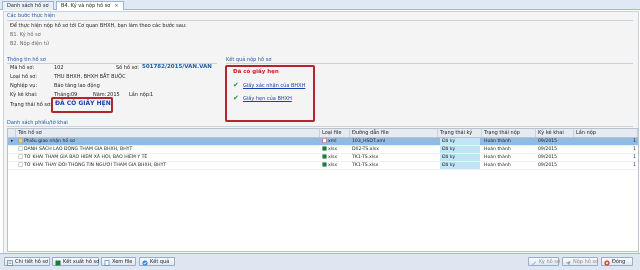  Describe the element at coordinates (509, 133) in the screenshot. I see `col-trang-thai-nop: Trạng thái nộp` at that location.